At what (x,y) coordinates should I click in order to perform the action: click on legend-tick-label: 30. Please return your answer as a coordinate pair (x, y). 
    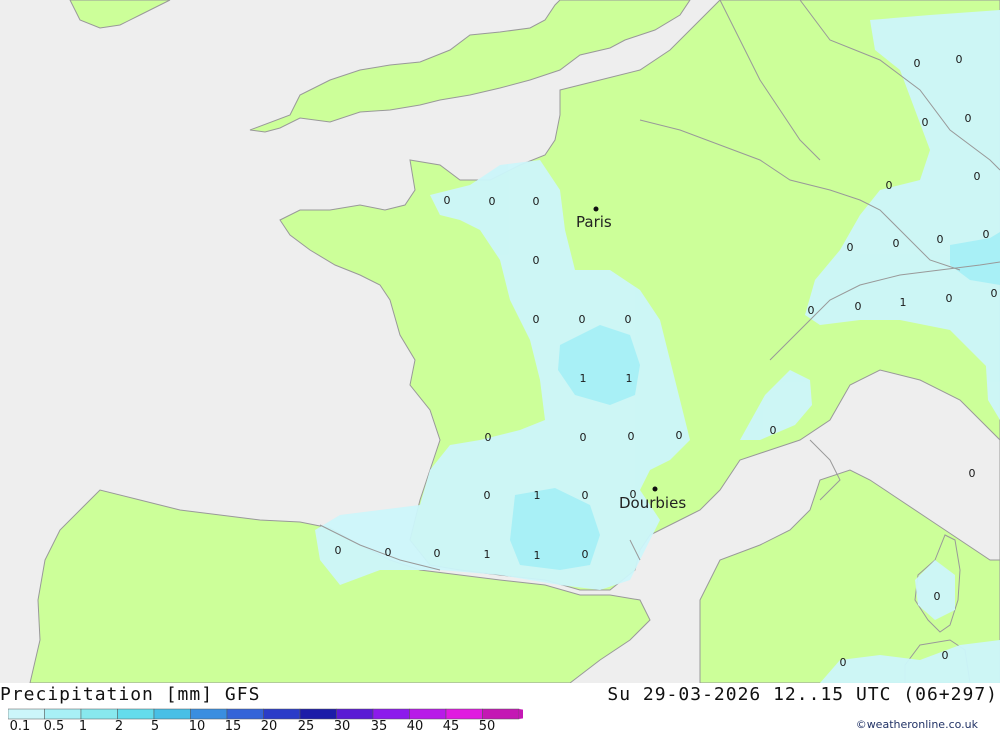
    Looking at the image, I should click on (342, 726).